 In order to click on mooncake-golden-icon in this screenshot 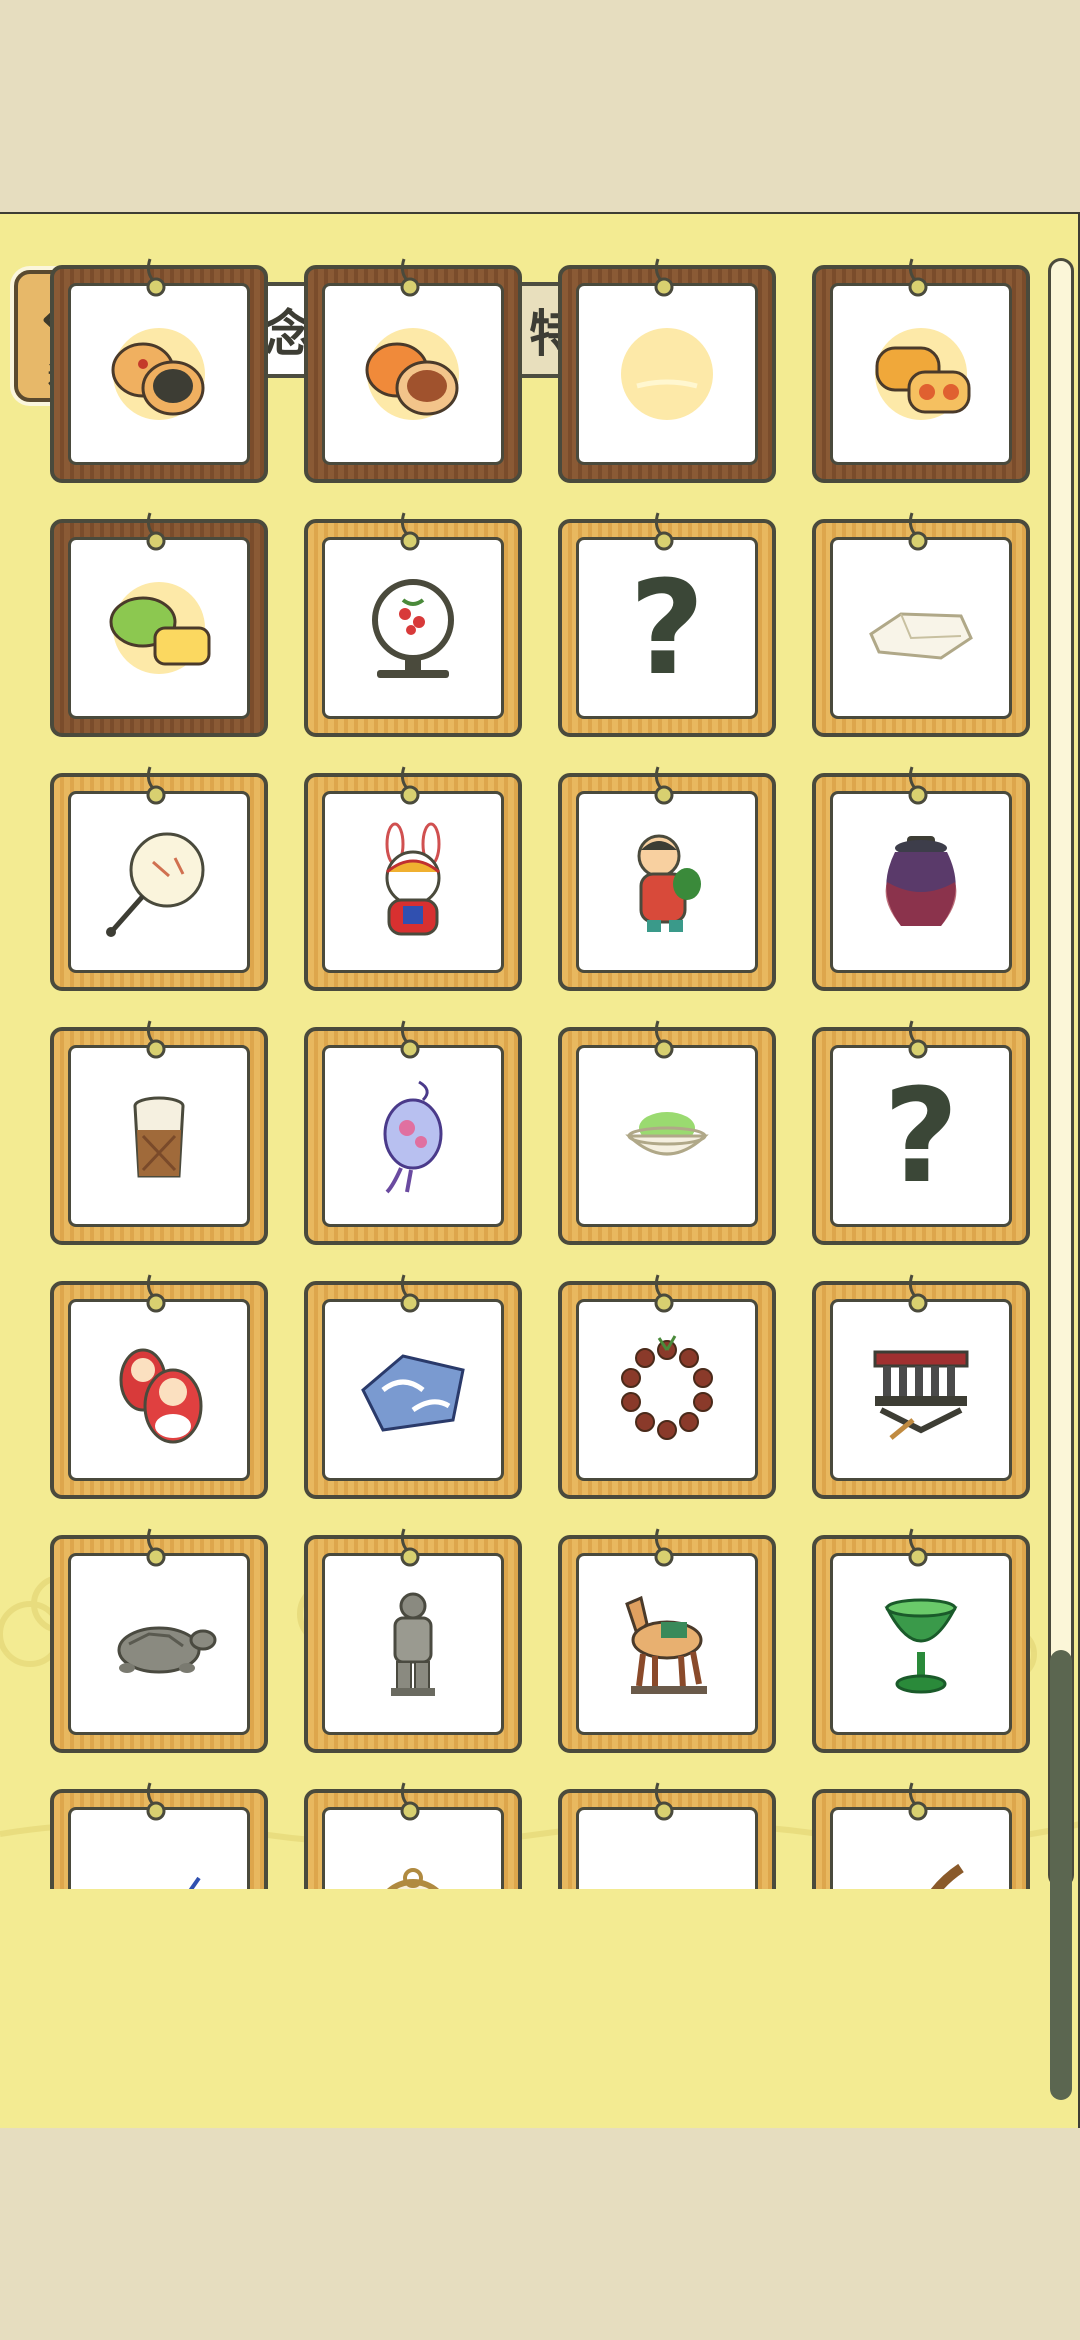, I will do `click(923, 374)`.